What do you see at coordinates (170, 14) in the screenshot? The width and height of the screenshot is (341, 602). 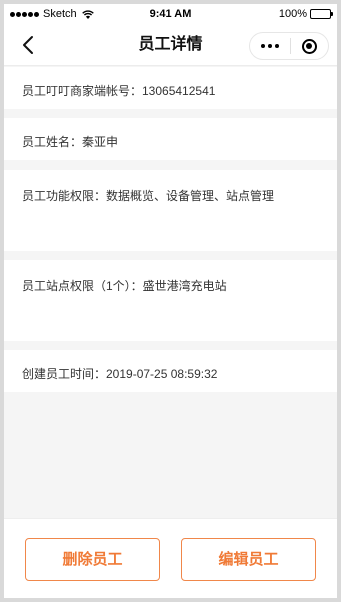 I see `status-bar: Sketch 9:41 AM 100%` at bounding box center [170, 14].